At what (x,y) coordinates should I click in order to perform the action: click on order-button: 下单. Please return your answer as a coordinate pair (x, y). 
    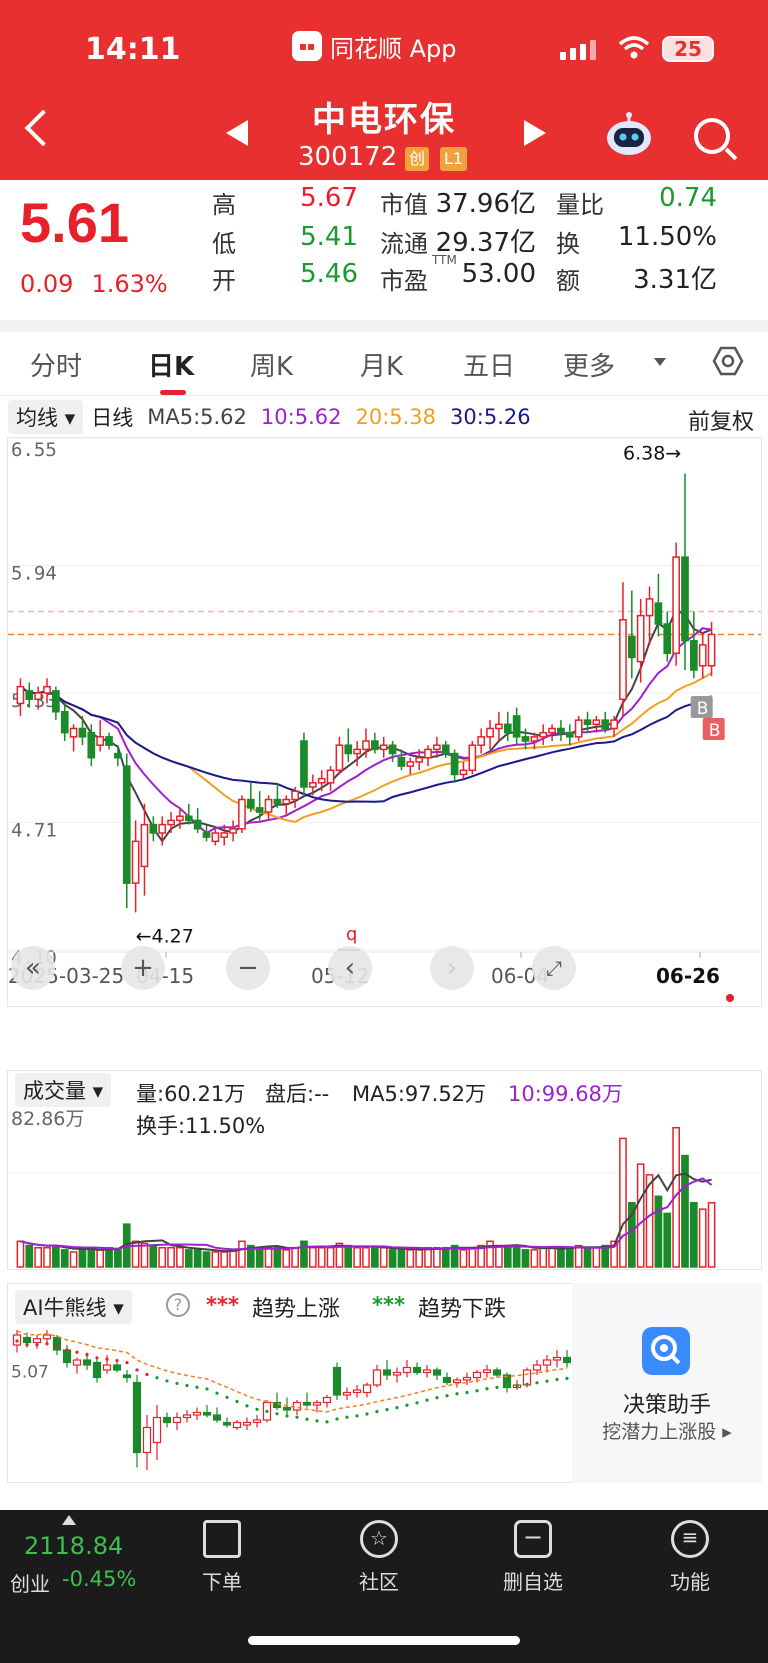
    Looking at the image, I should click on (222, 1557).